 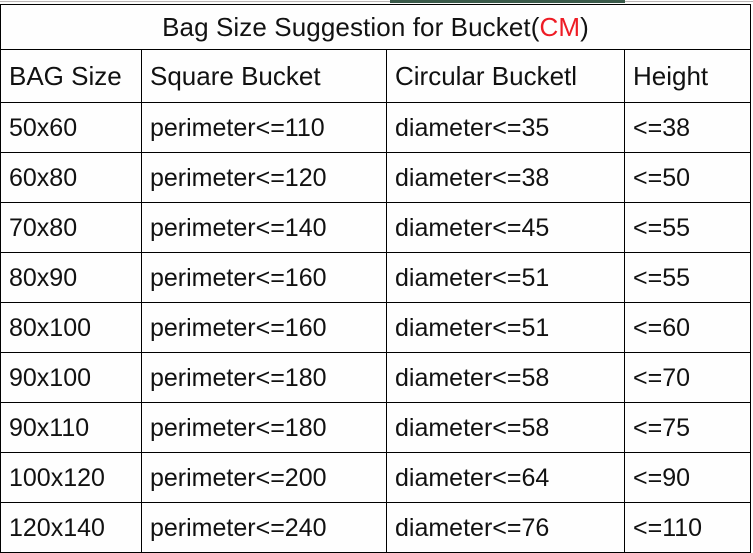 I want to click on table-title-close-paren: ), so click(x=584, y=27).